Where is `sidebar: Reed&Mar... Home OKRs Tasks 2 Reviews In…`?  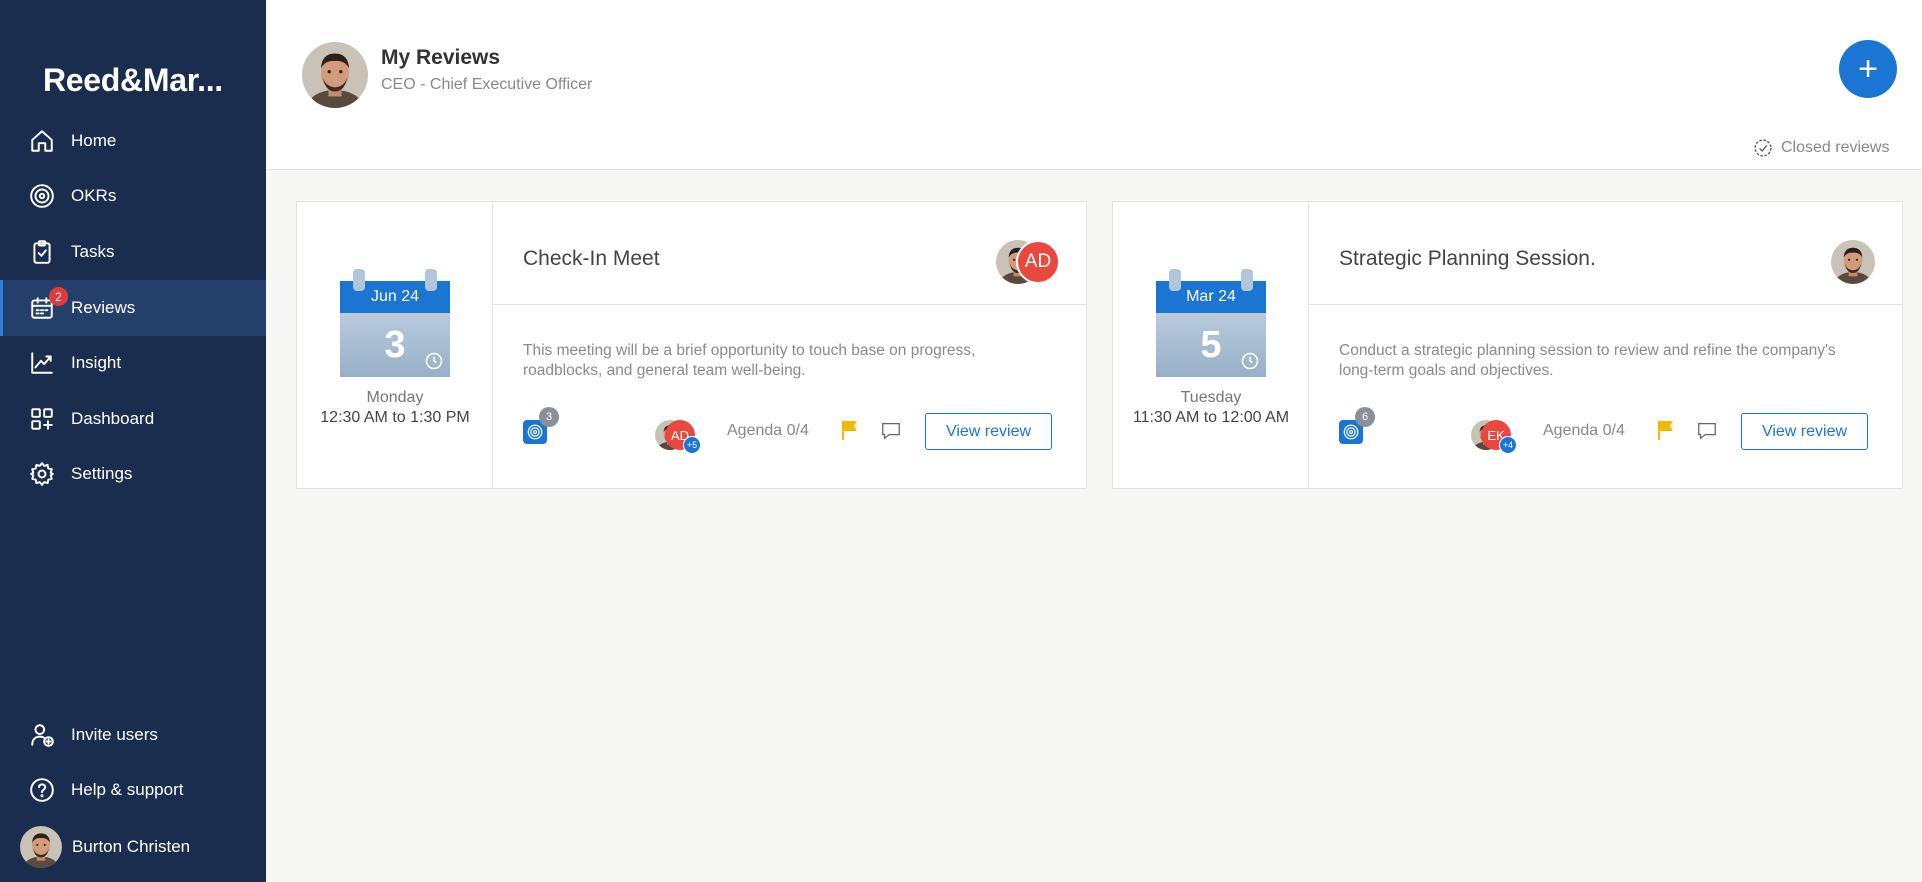
sidebar: Reed&Mar... Home OKRs Tasks 2 Reviews In… is located at coordinates (133, 441).